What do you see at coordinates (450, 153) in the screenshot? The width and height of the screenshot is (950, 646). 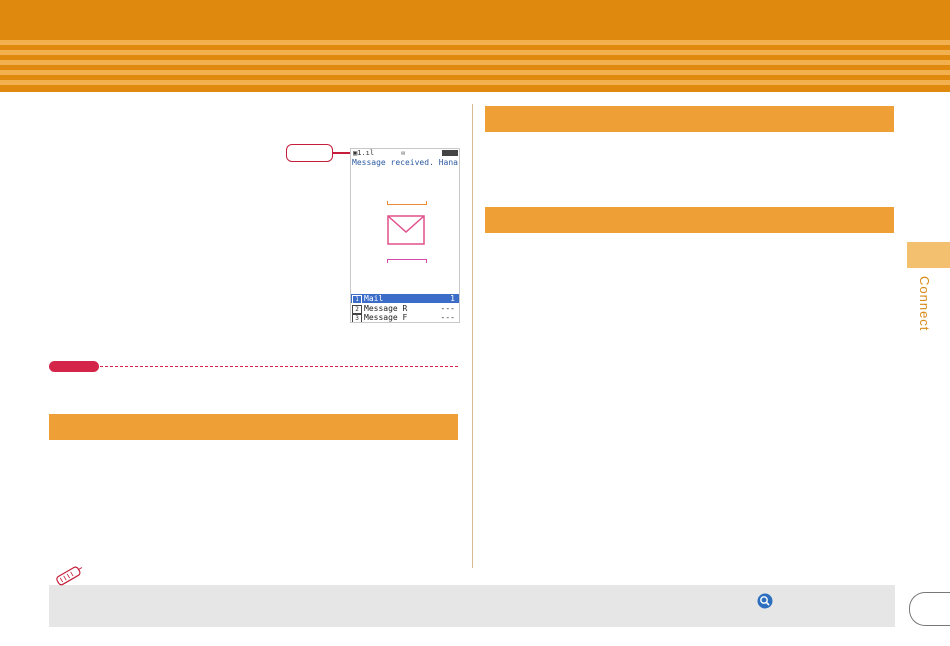 I see `battery-icon` at bounding box center [450, 153].